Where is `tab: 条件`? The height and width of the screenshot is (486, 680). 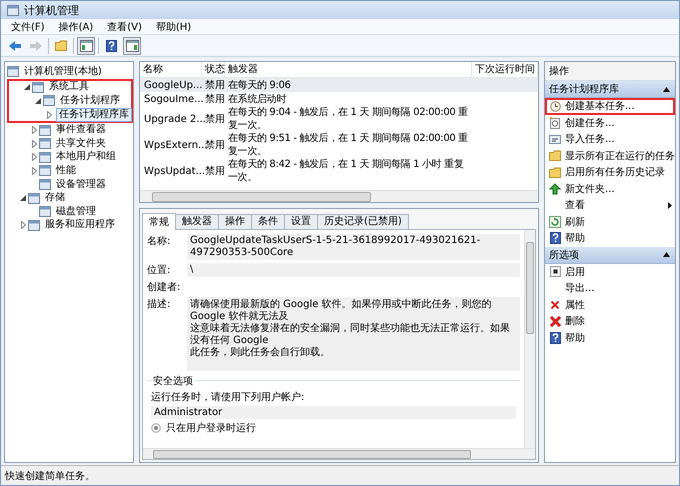
tab: 条件 is located at coordinates (268, 221).